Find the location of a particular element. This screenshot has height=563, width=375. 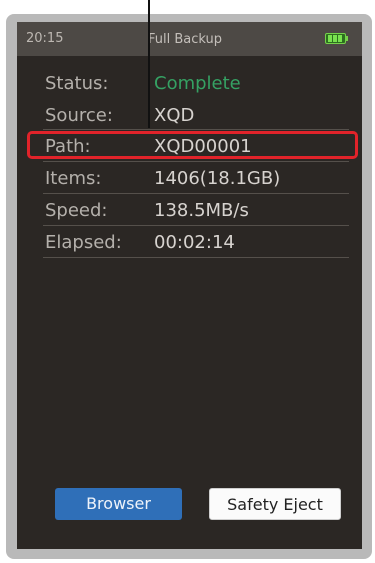

info-label: Speed: is located at coordinates (76, 210).